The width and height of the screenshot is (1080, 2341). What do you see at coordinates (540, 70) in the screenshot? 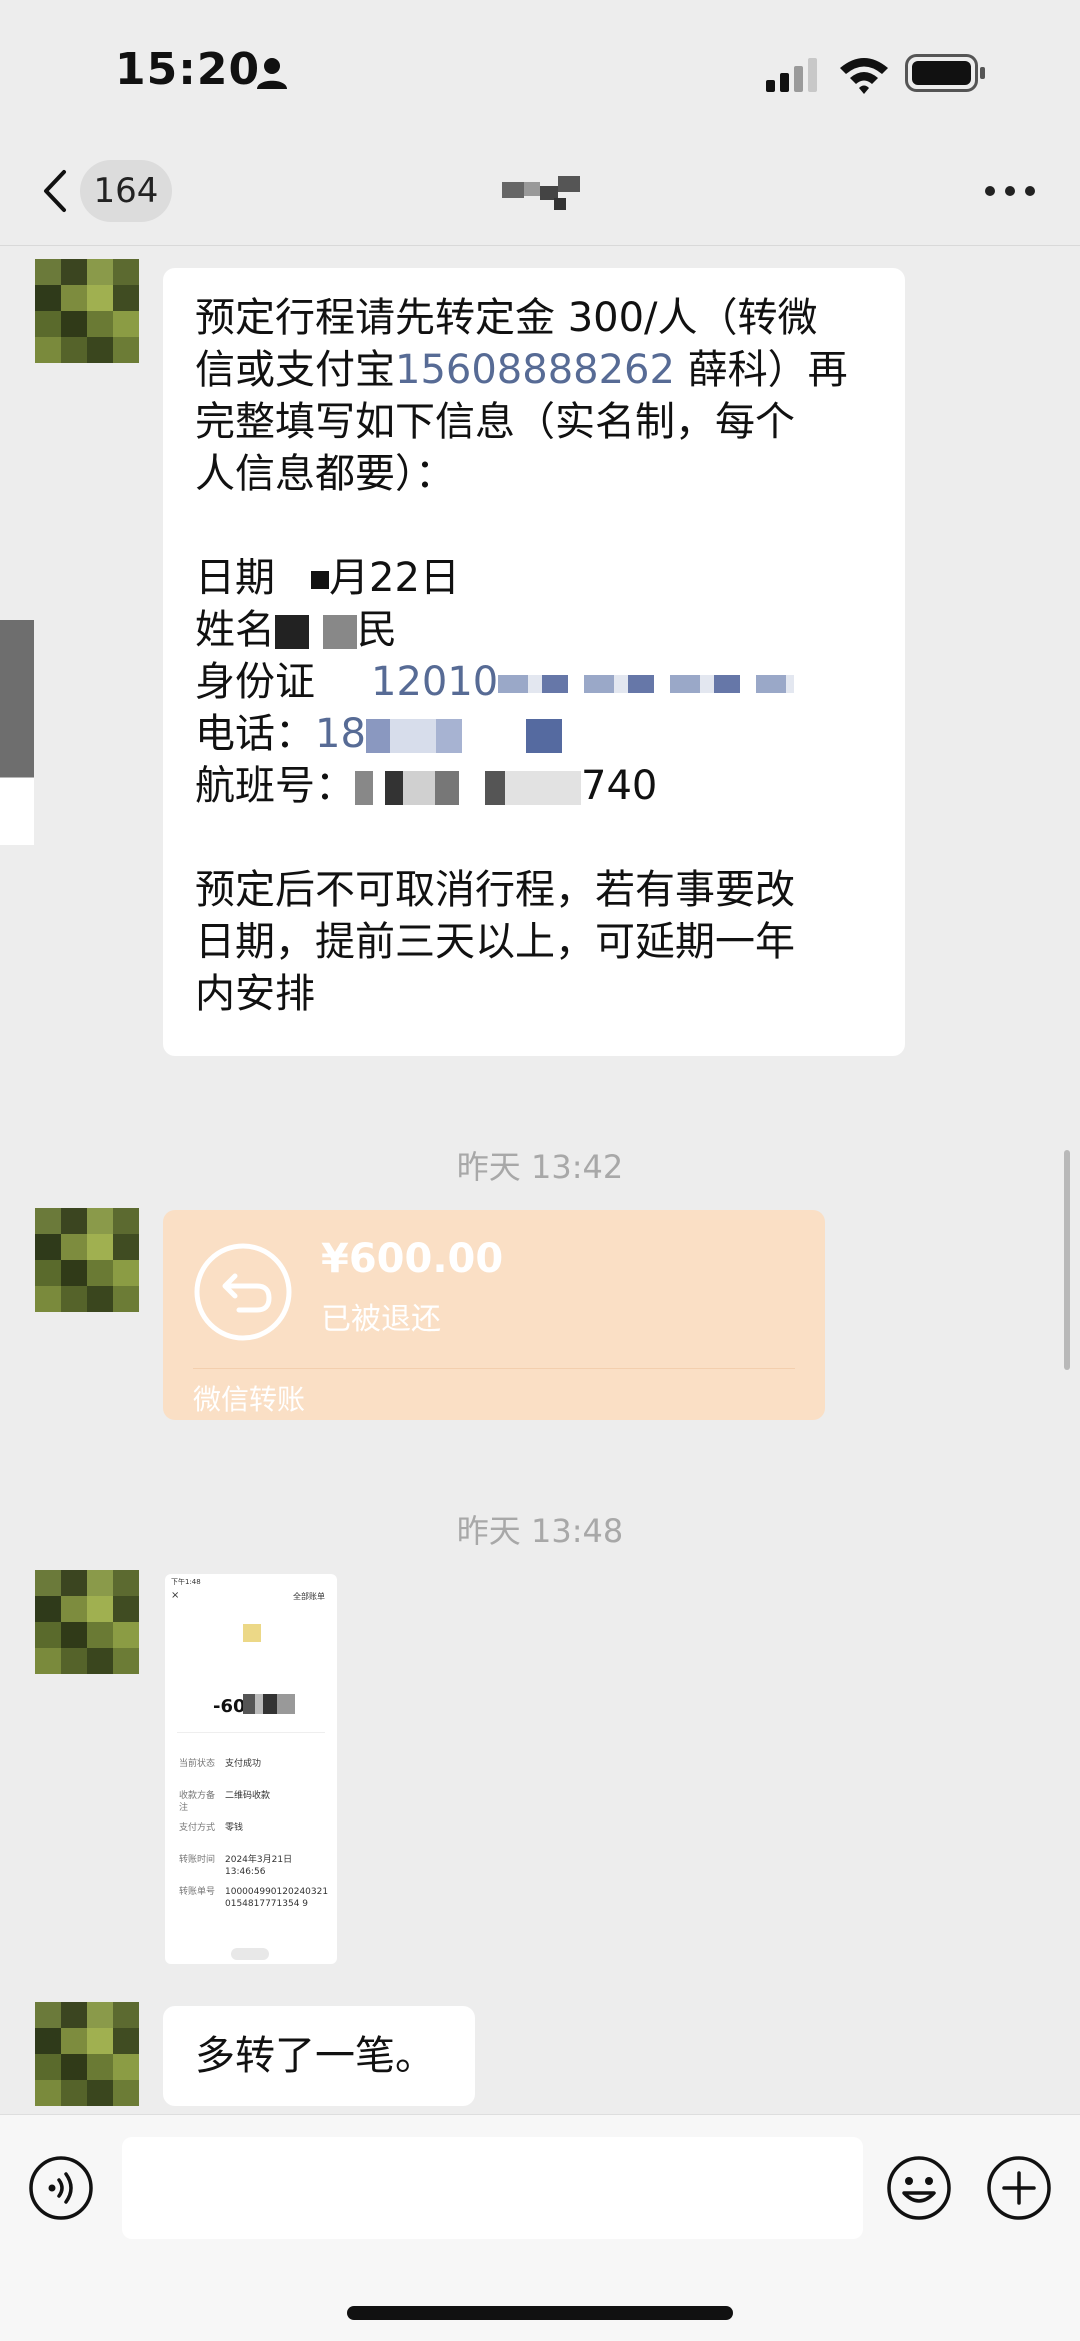
I see `status-bar: 15:20` at bounding box center [540, 70].